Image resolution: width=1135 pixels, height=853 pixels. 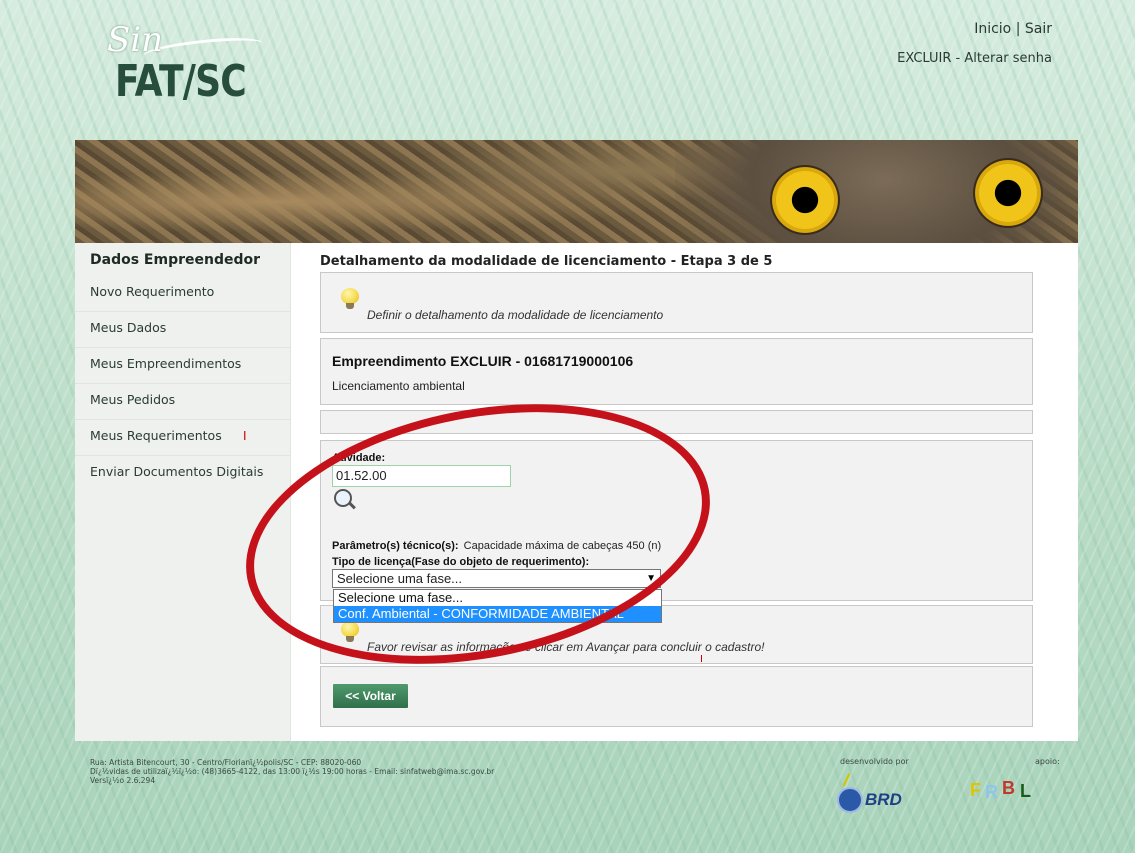 I want to click on sinfat-logo: Sin FAT/SC, so click(x=180, y=66).